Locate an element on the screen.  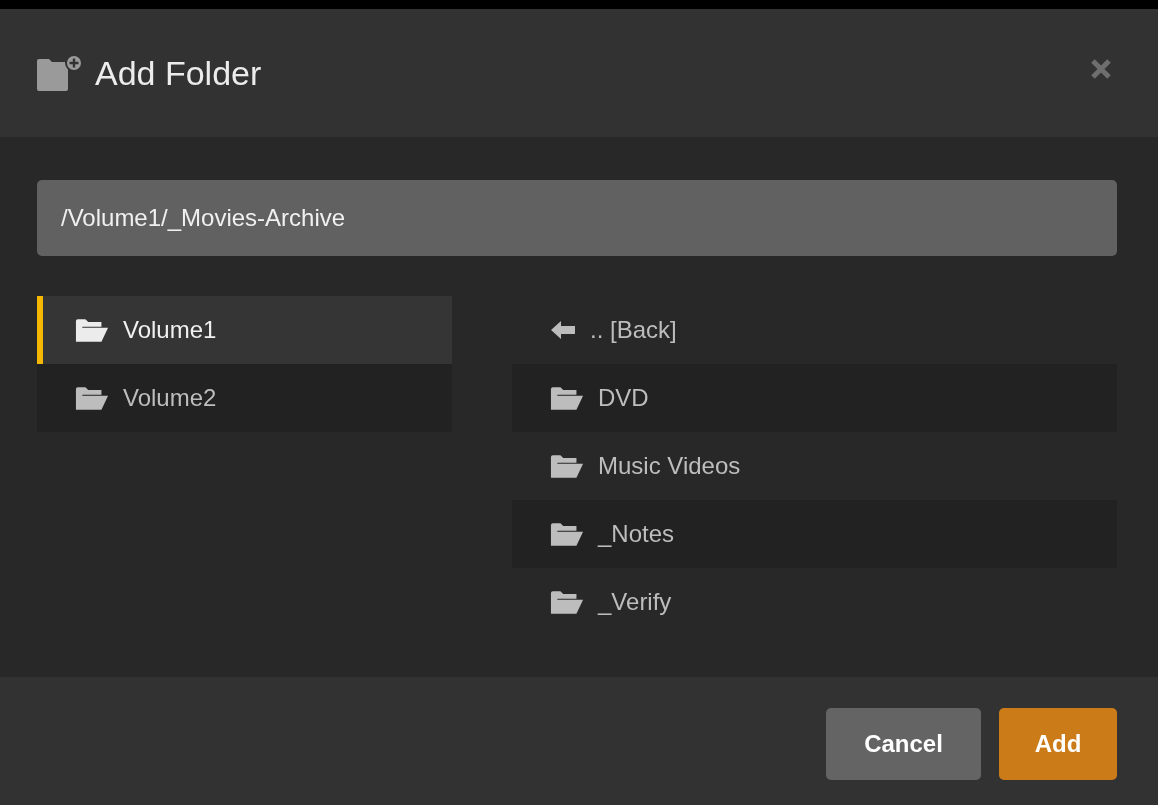
folder-row: _Verify is located at coordinates (814, 602).